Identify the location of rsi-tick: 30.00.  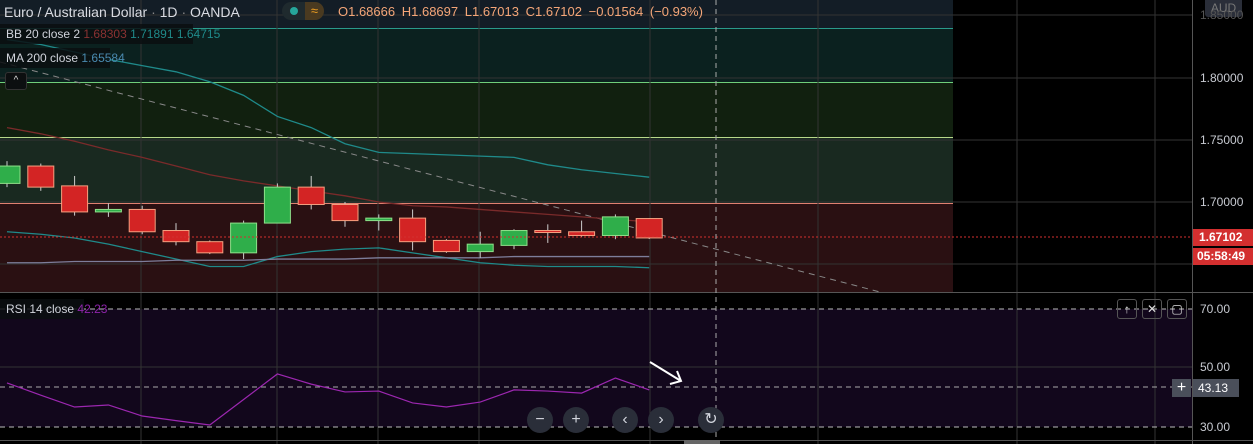
(1215, 427).